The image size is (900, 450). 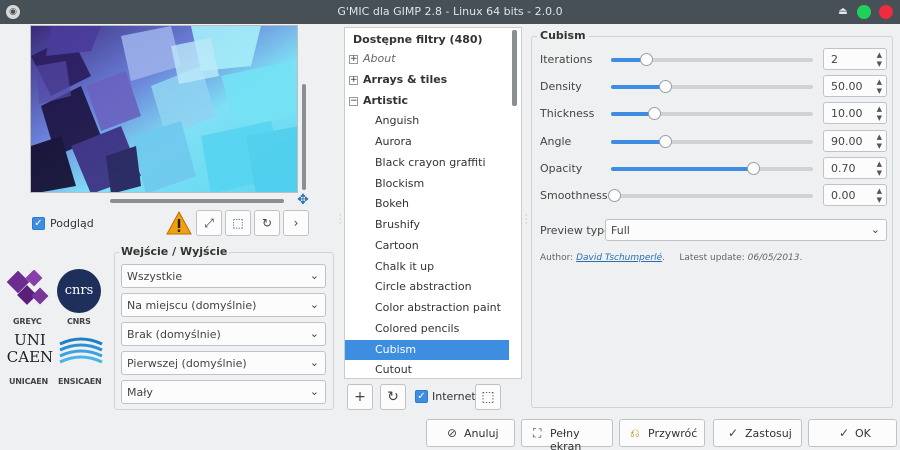 What do you see at coordinates (79, 321) in the screenshot?
I see `cnrs-label: CNRS` at bounding box center [79, 321].